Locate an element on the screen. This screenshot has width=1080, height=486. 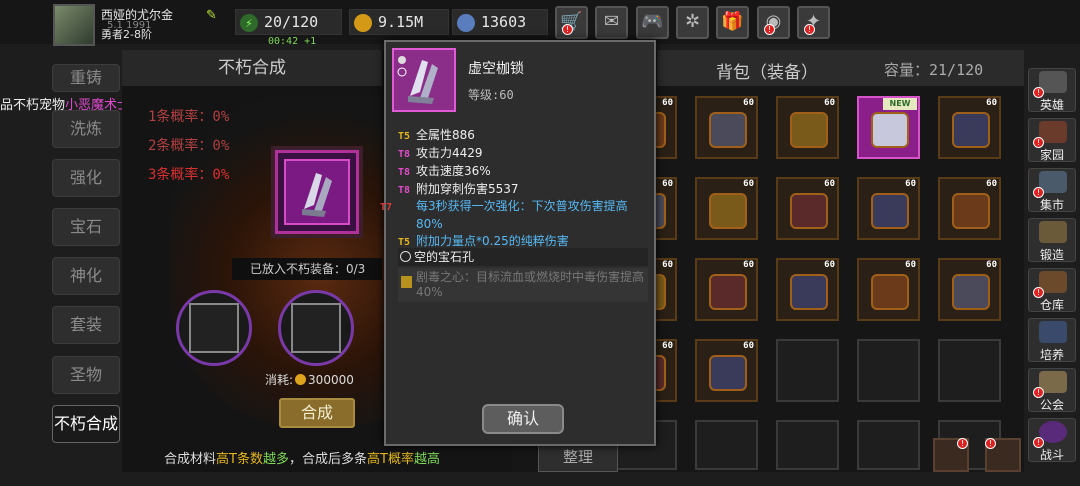
menu-gem: 宝石 is located at coordinates (86, 227).